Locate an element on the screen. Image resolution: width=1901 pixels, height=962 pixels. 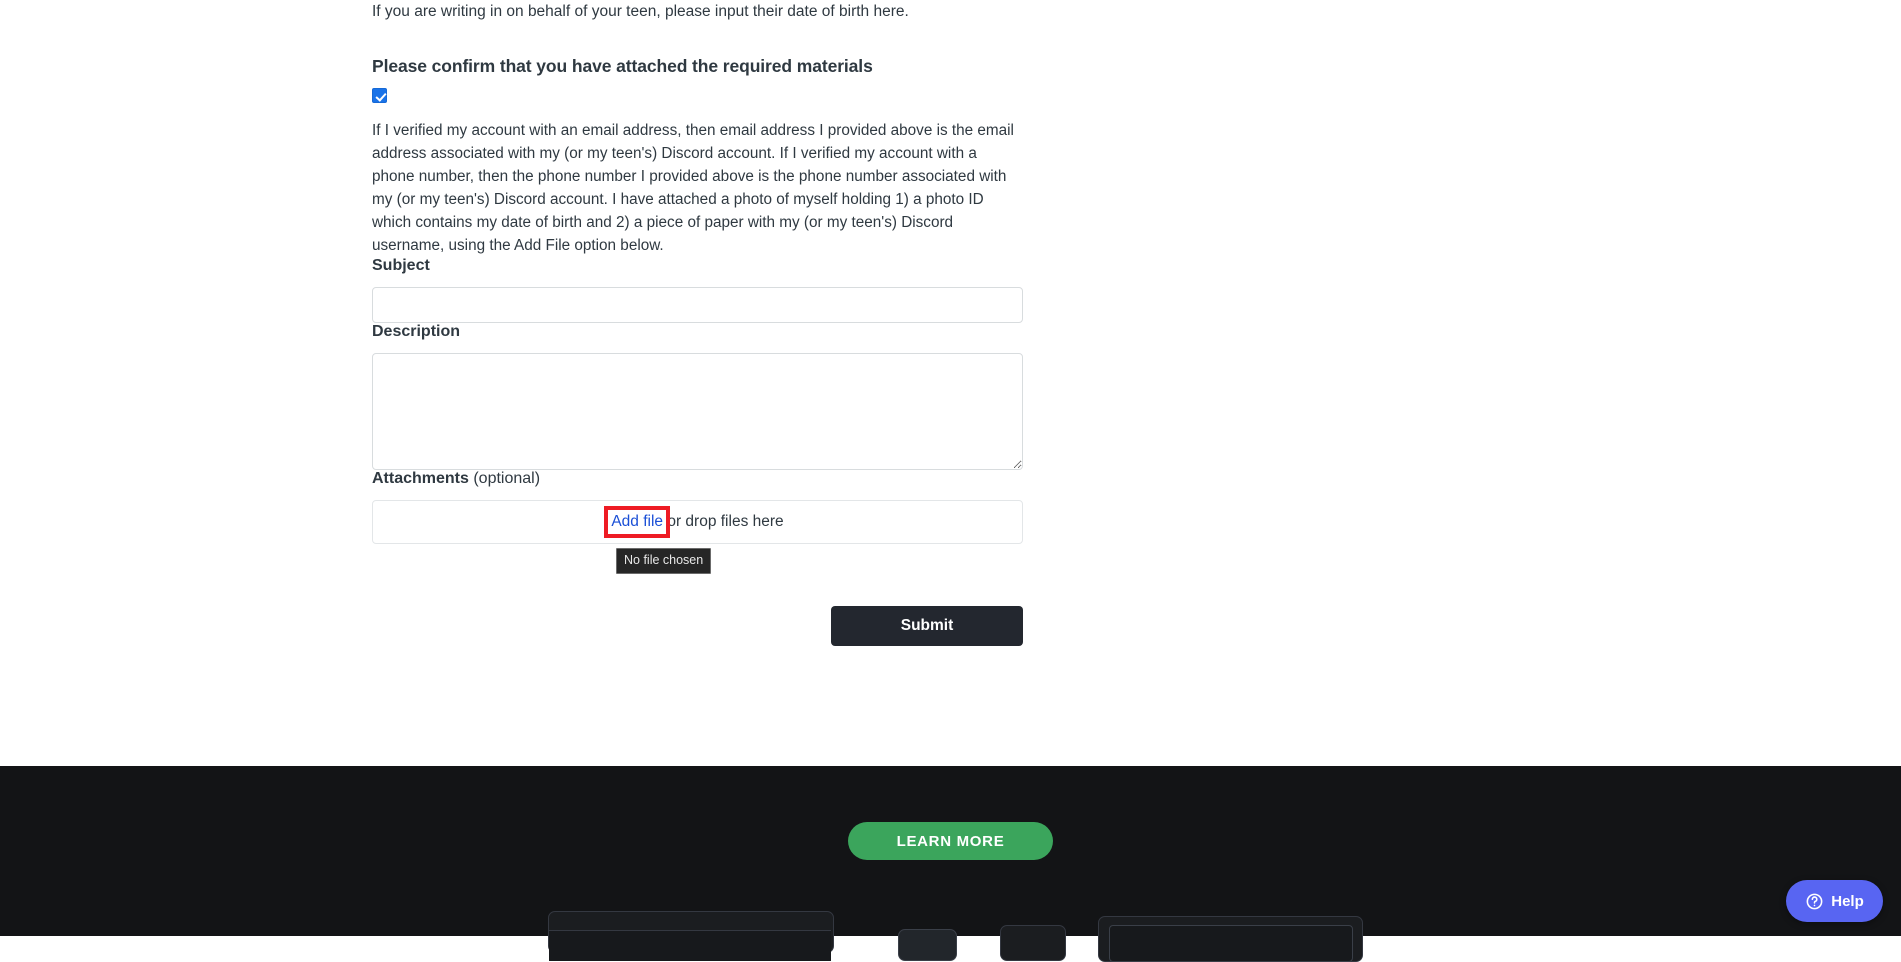
footer-card-1-inner is located at coordinates (690, 945).